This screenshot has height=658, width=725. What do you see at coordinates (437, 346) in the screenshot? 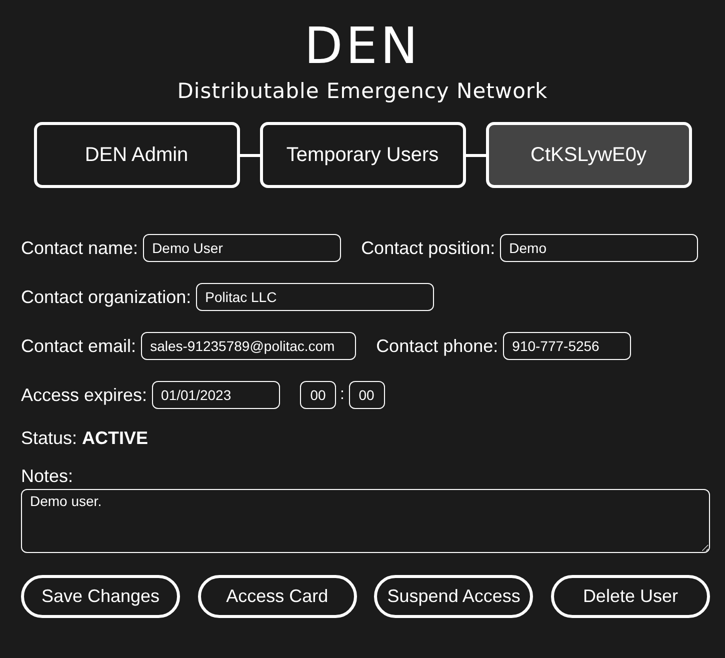
I see `field-label: Contact phone:` at bounding box center [437, 346].